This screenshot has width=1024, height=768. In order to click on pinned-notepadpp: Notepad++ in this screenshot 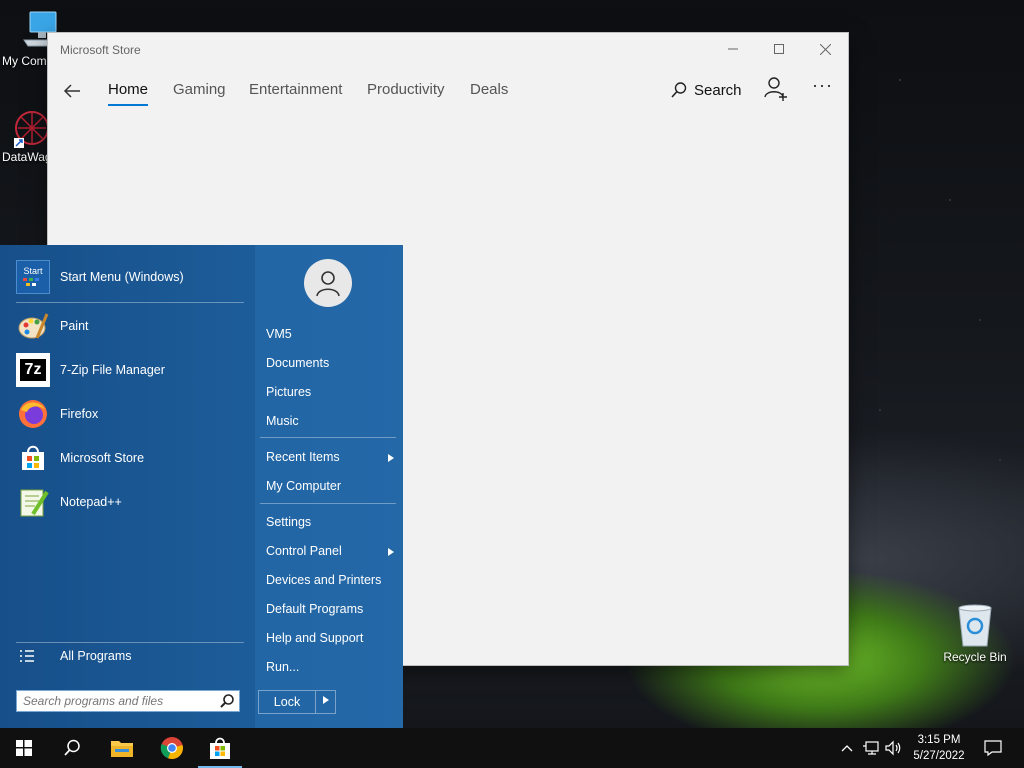, I will do `click(69, 502)`.